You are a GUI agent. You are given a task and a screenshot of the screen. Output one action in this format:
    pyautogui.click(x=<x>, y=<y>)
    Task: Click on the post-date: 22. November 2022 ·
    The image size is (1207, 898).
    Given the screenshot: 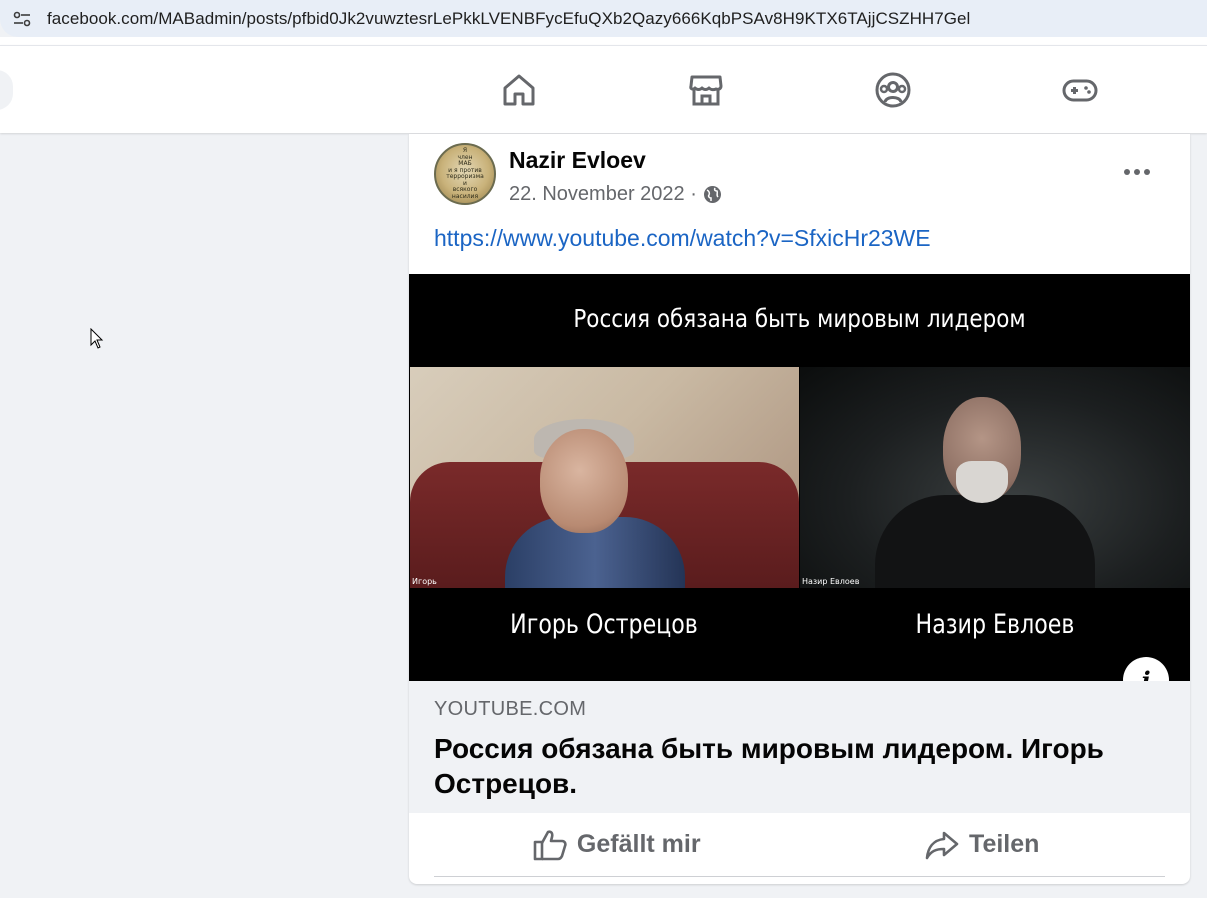 What is the action you would take?
    pyautogui.click(x=603, y=194)
    